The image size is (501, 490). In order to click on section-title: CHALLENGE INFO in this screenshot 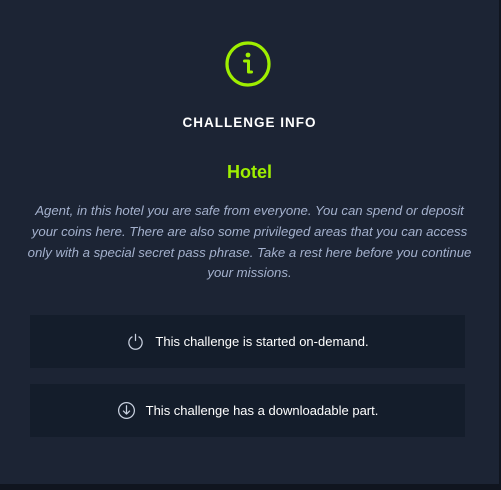, I will do `click(249, 122)`.